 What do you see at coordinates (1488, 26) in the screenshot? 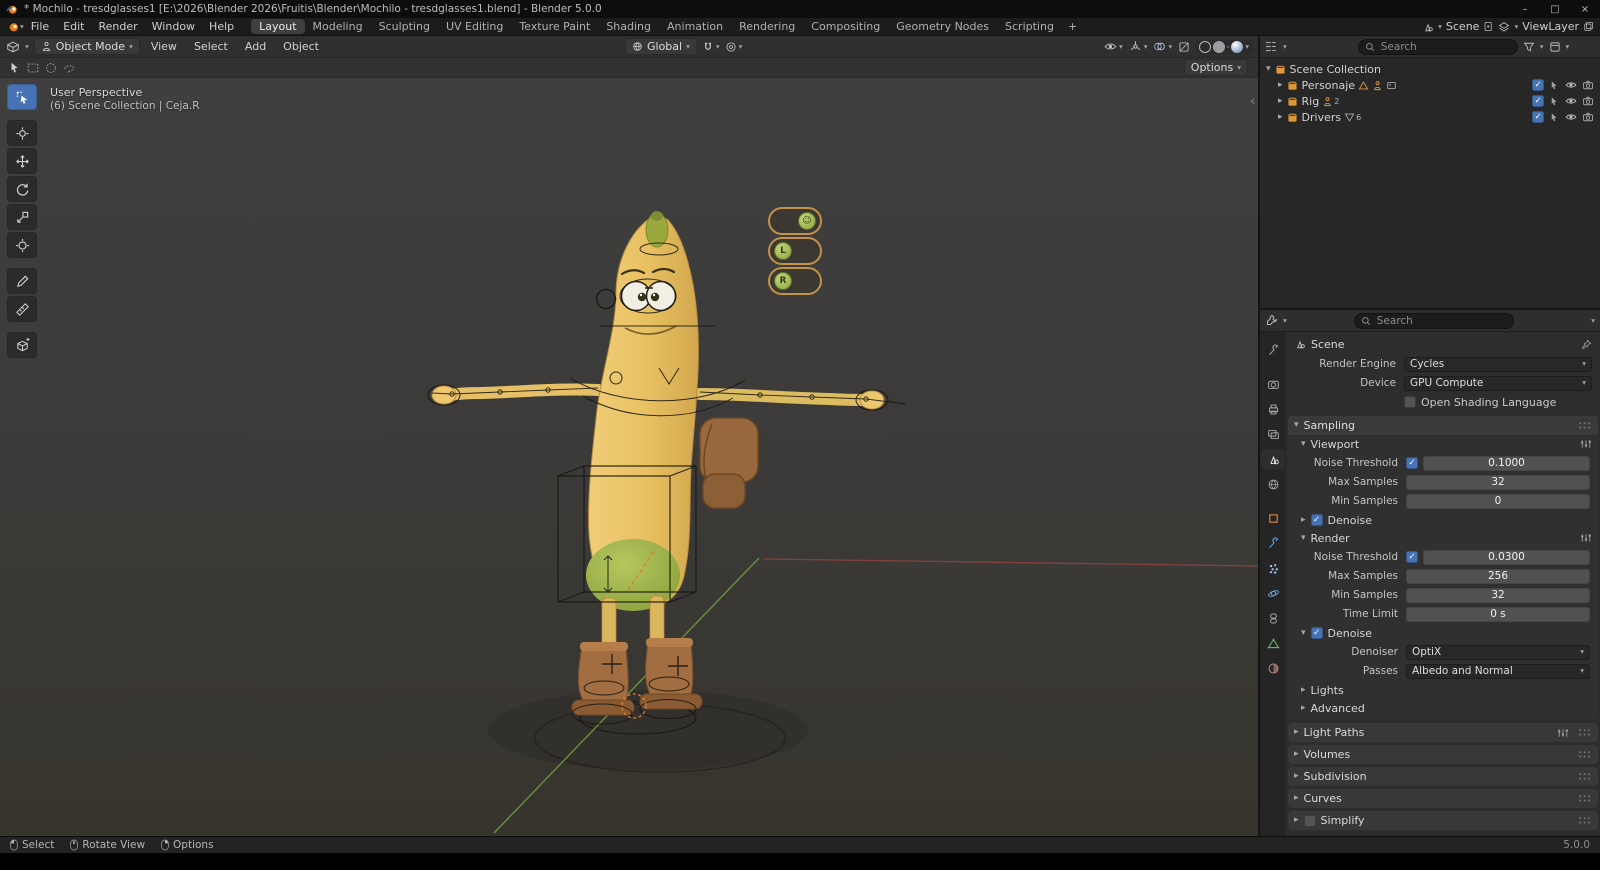
I see `new-scene-icon` at bounding box center [1488, 26].